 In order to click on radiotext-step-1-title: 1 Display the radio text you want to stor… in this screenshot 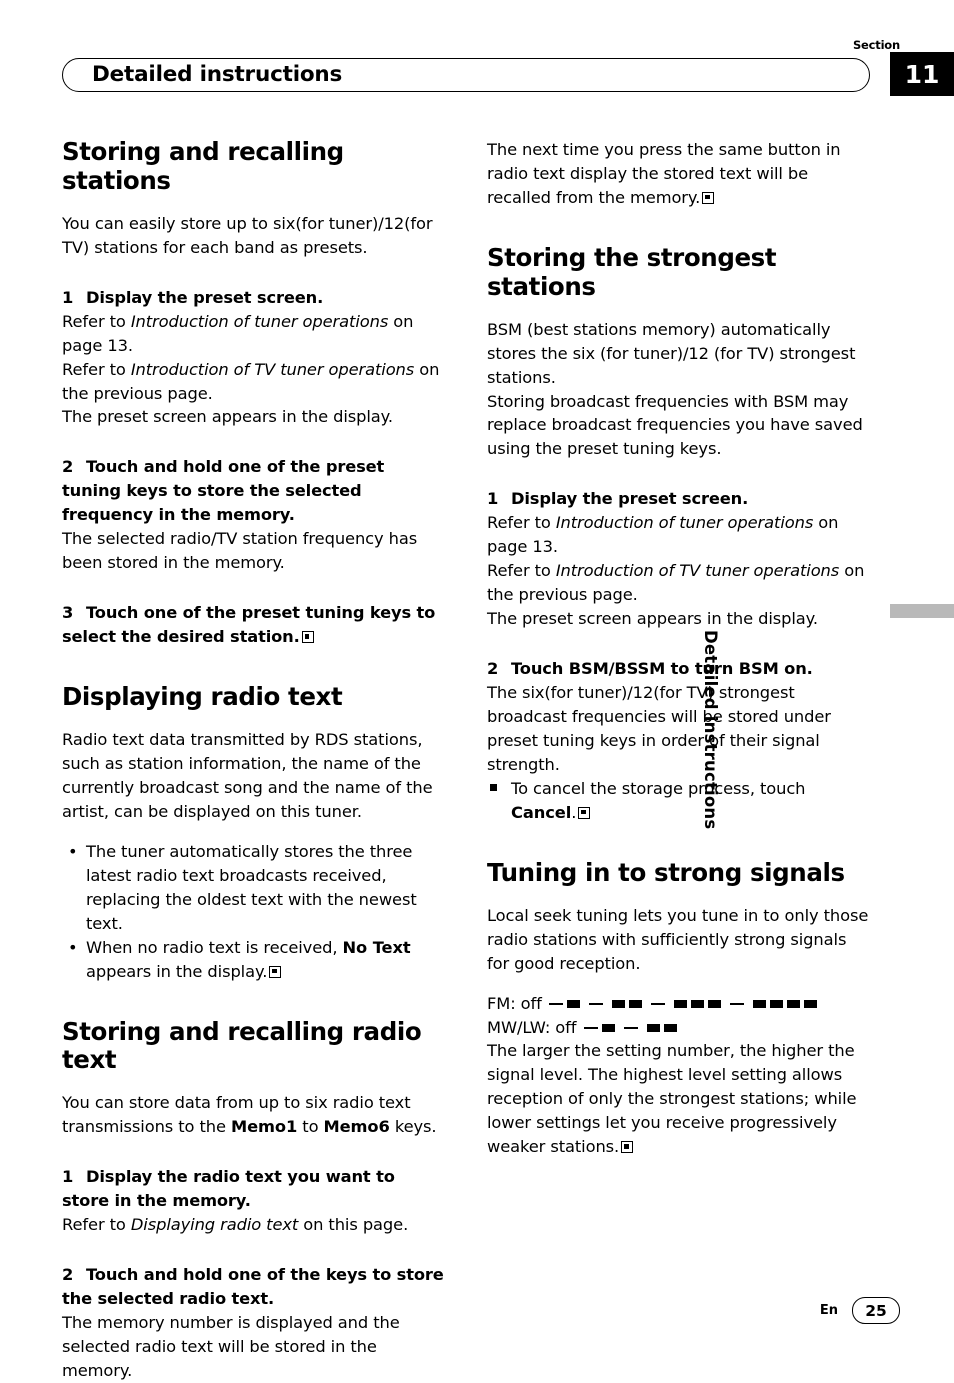, I will do `click(254, 1189)`.